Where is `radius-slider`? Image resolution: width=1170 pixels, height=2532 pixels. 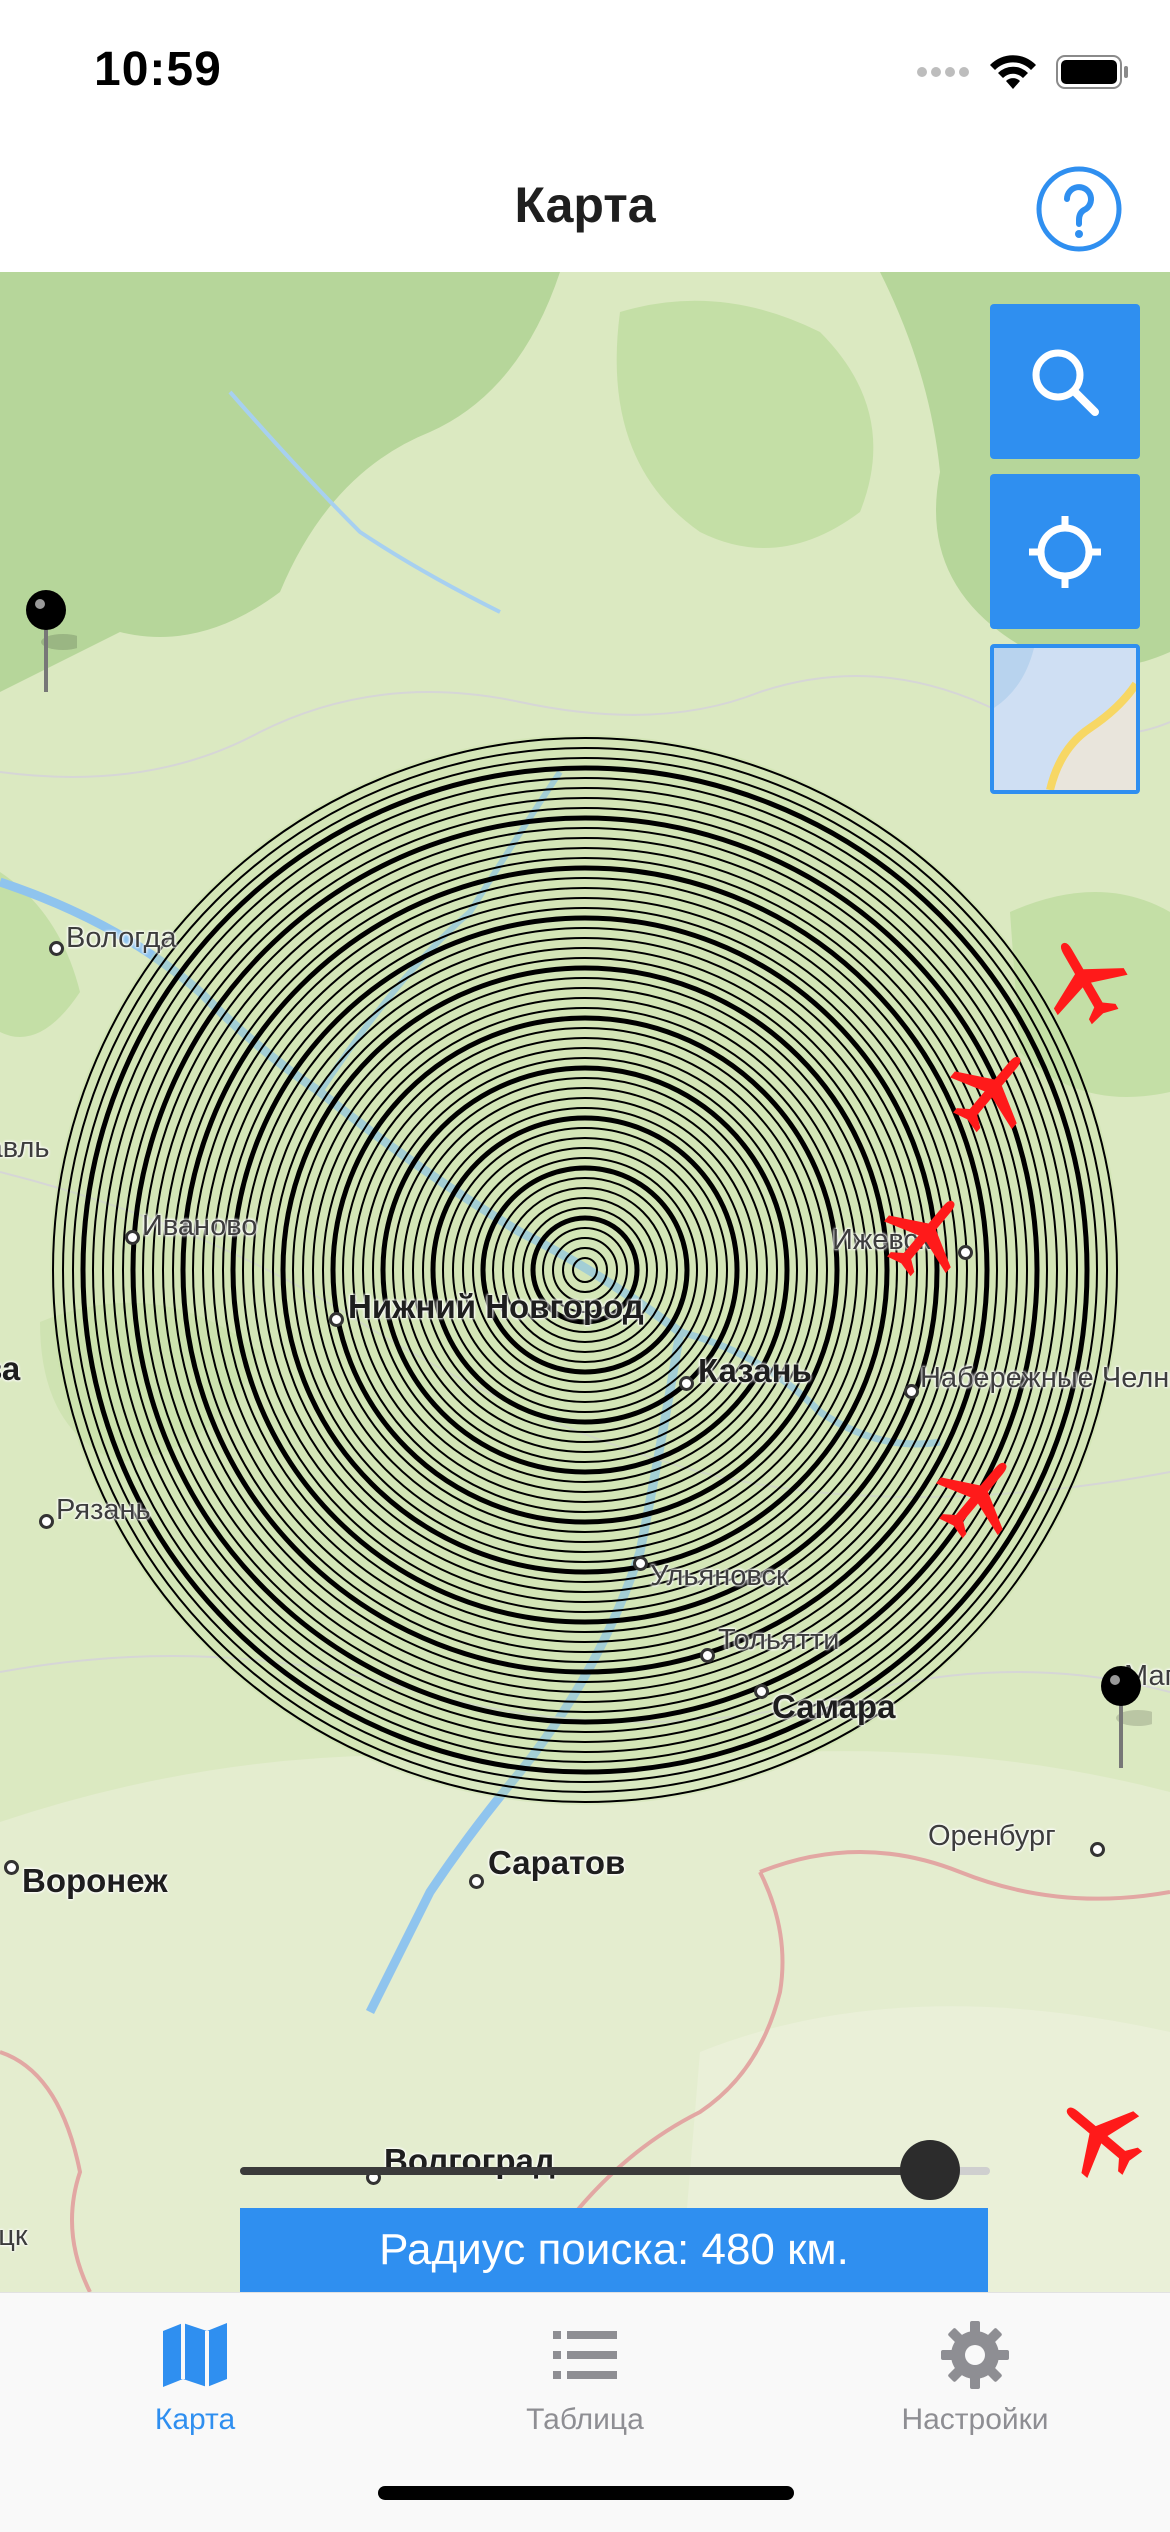 radius-slider is located at coordinates (615, 2170).